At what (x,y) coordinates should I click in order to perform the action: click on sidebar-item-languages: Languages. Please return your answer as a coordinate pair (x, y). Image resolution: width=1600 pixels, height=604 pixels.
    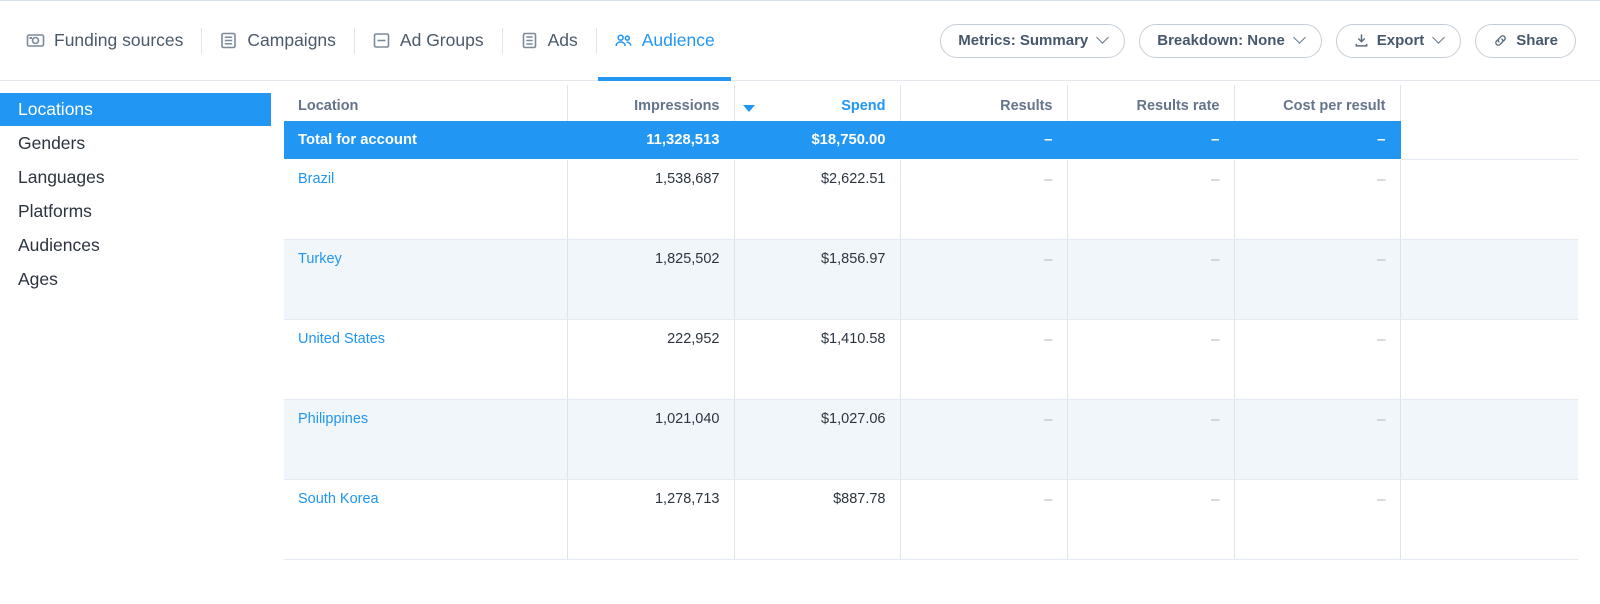
    Looking at the image, I should click on (142, 177).